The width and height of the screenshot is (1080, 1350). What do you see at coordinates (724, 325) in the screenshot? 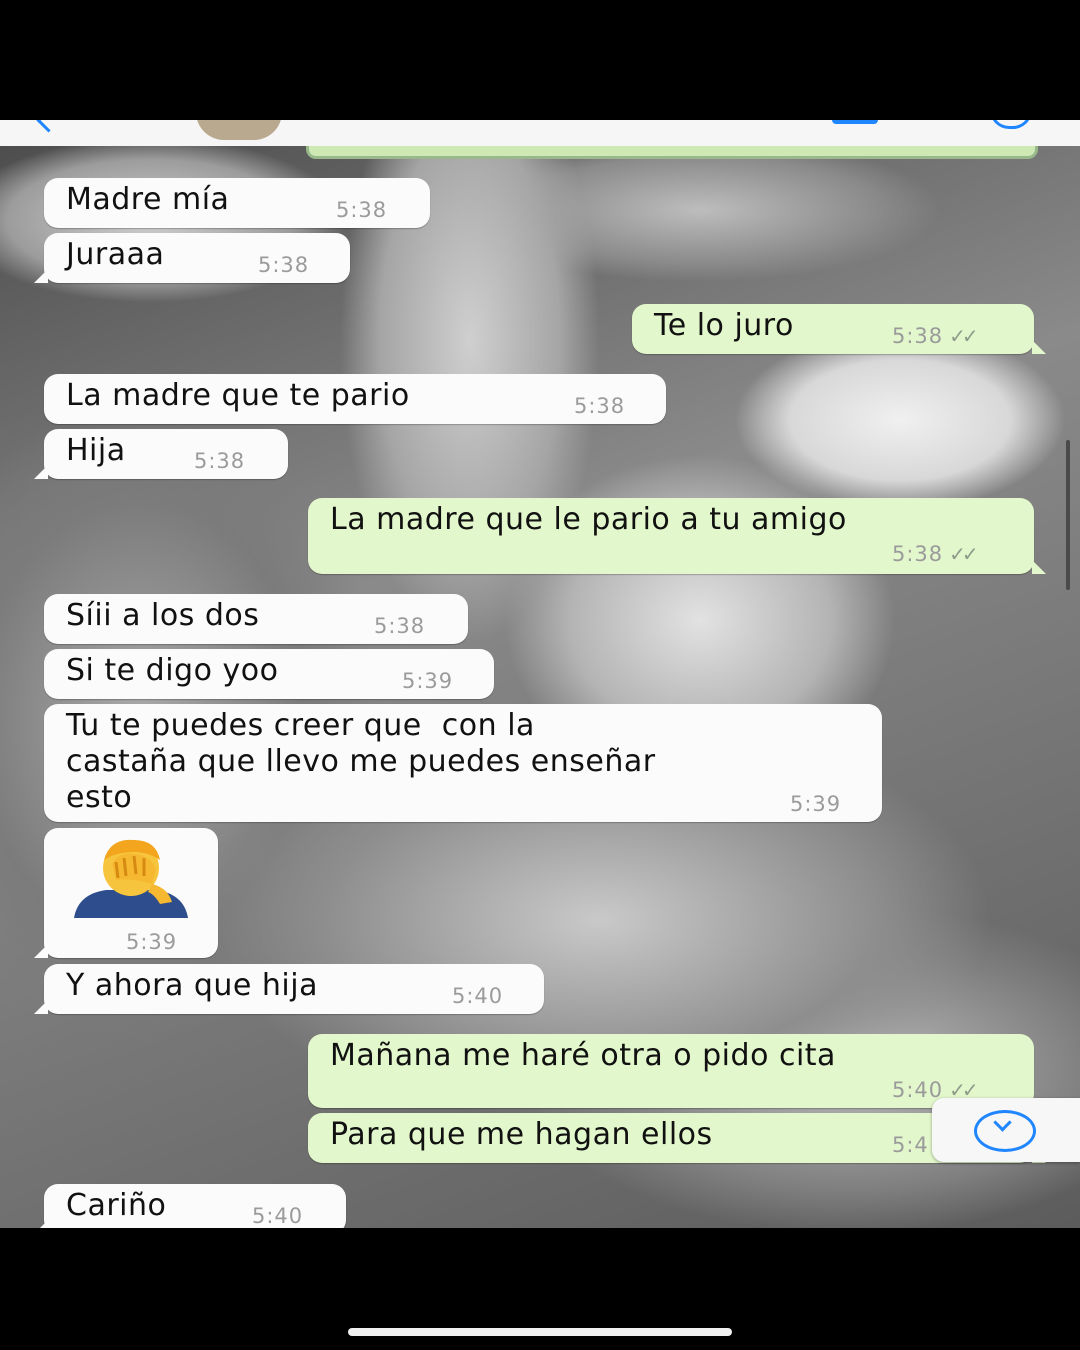
I see `message-text: Te lo juro` at bounding box center [724, 325].